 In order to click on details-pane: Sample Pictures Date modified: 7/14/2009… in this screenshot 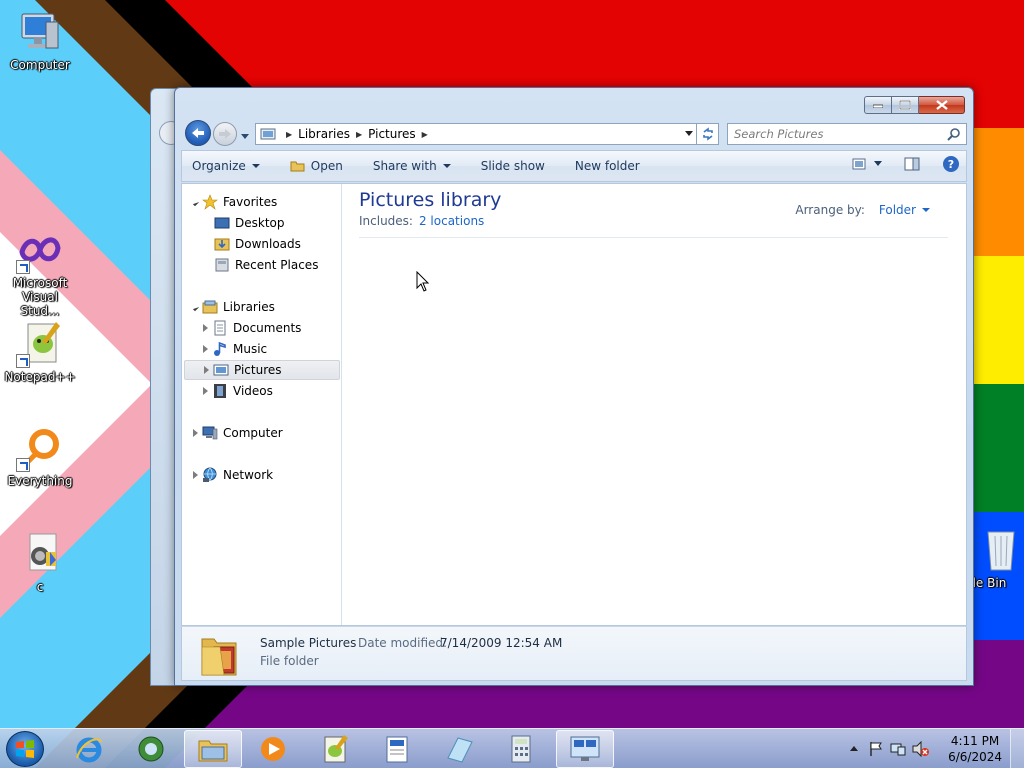, I will do `click(574, 653)`.